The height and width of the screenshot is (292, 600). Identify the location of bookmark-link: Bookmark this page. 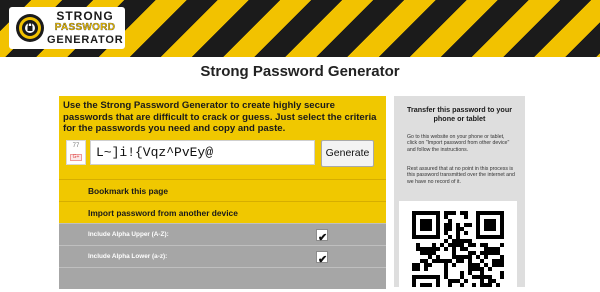
(222, 190).